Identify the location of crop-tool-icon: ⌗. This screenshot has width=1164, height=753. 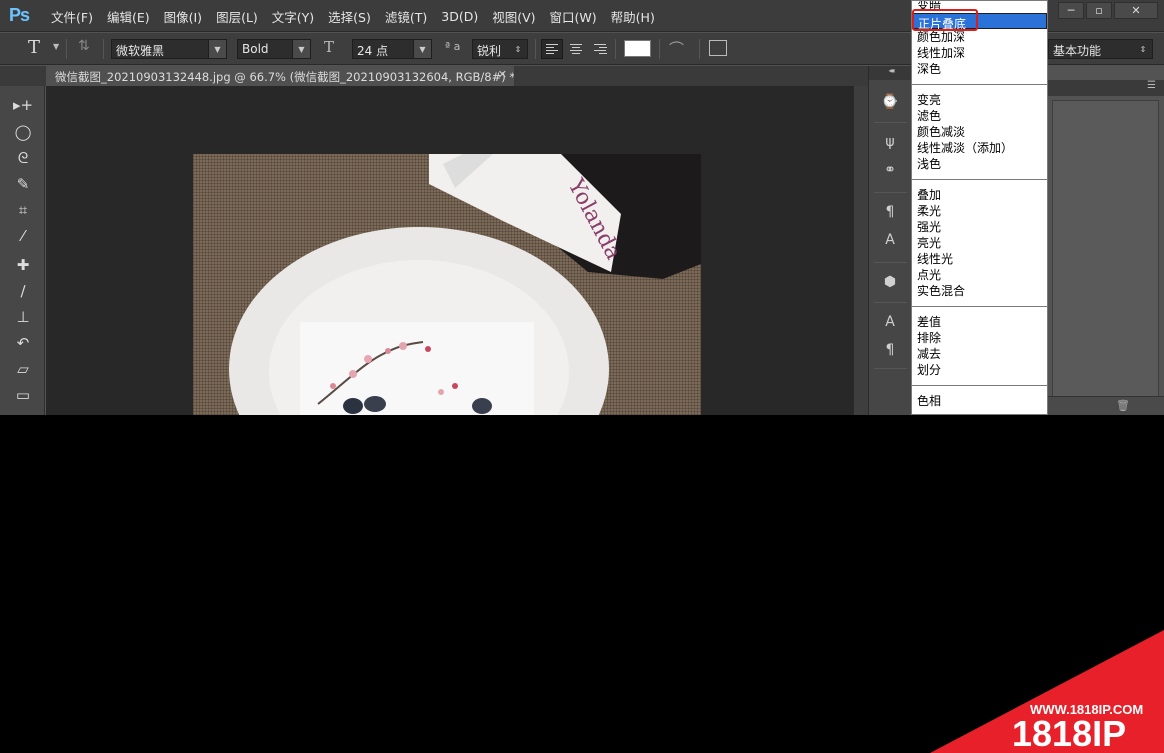
(23, 210).